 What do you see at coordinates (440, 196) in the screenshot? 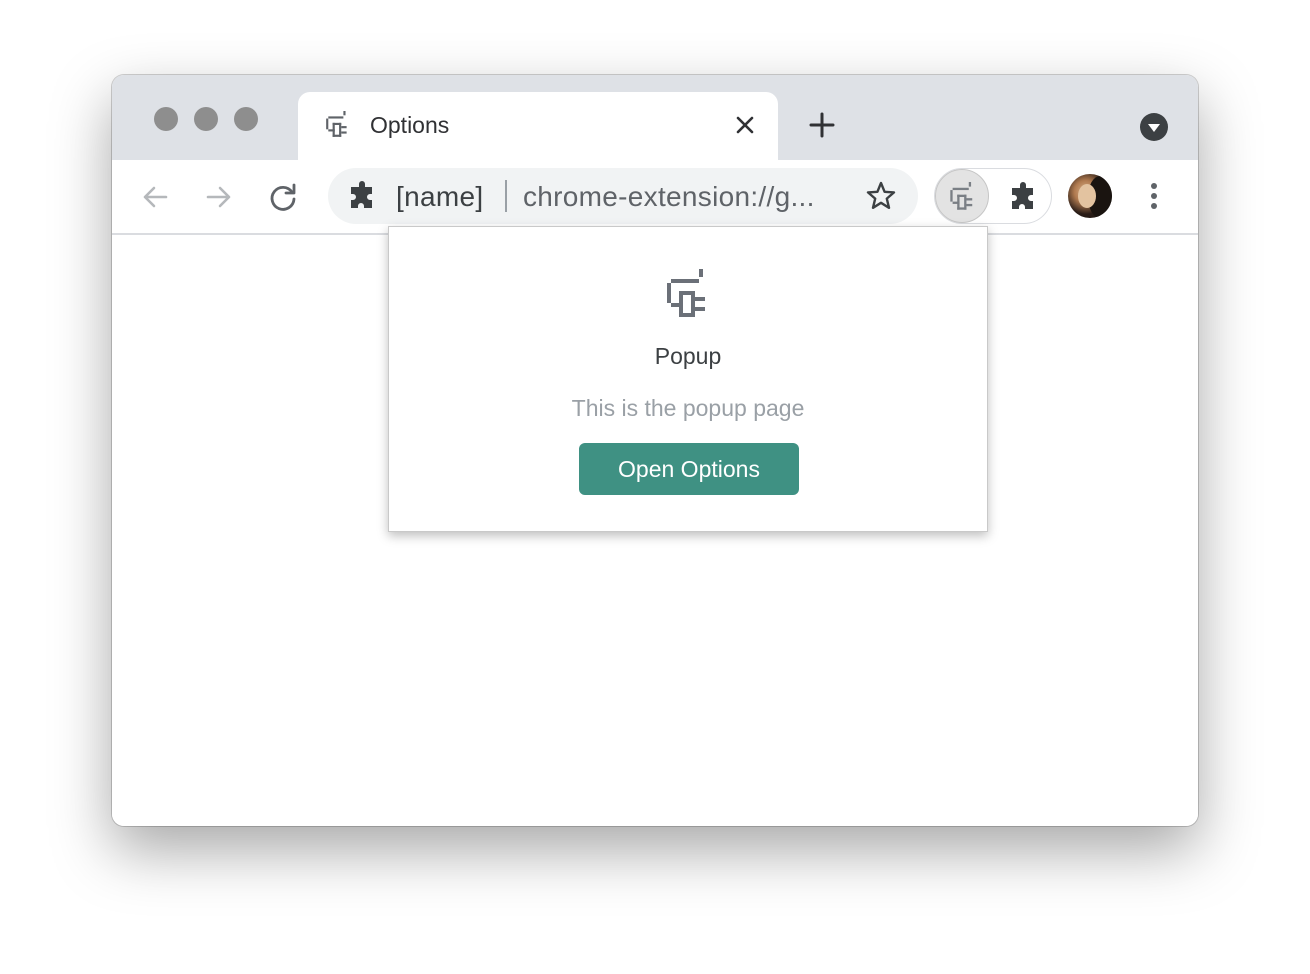
I see `extension-name: [name]` at bounding box center [440, 196].